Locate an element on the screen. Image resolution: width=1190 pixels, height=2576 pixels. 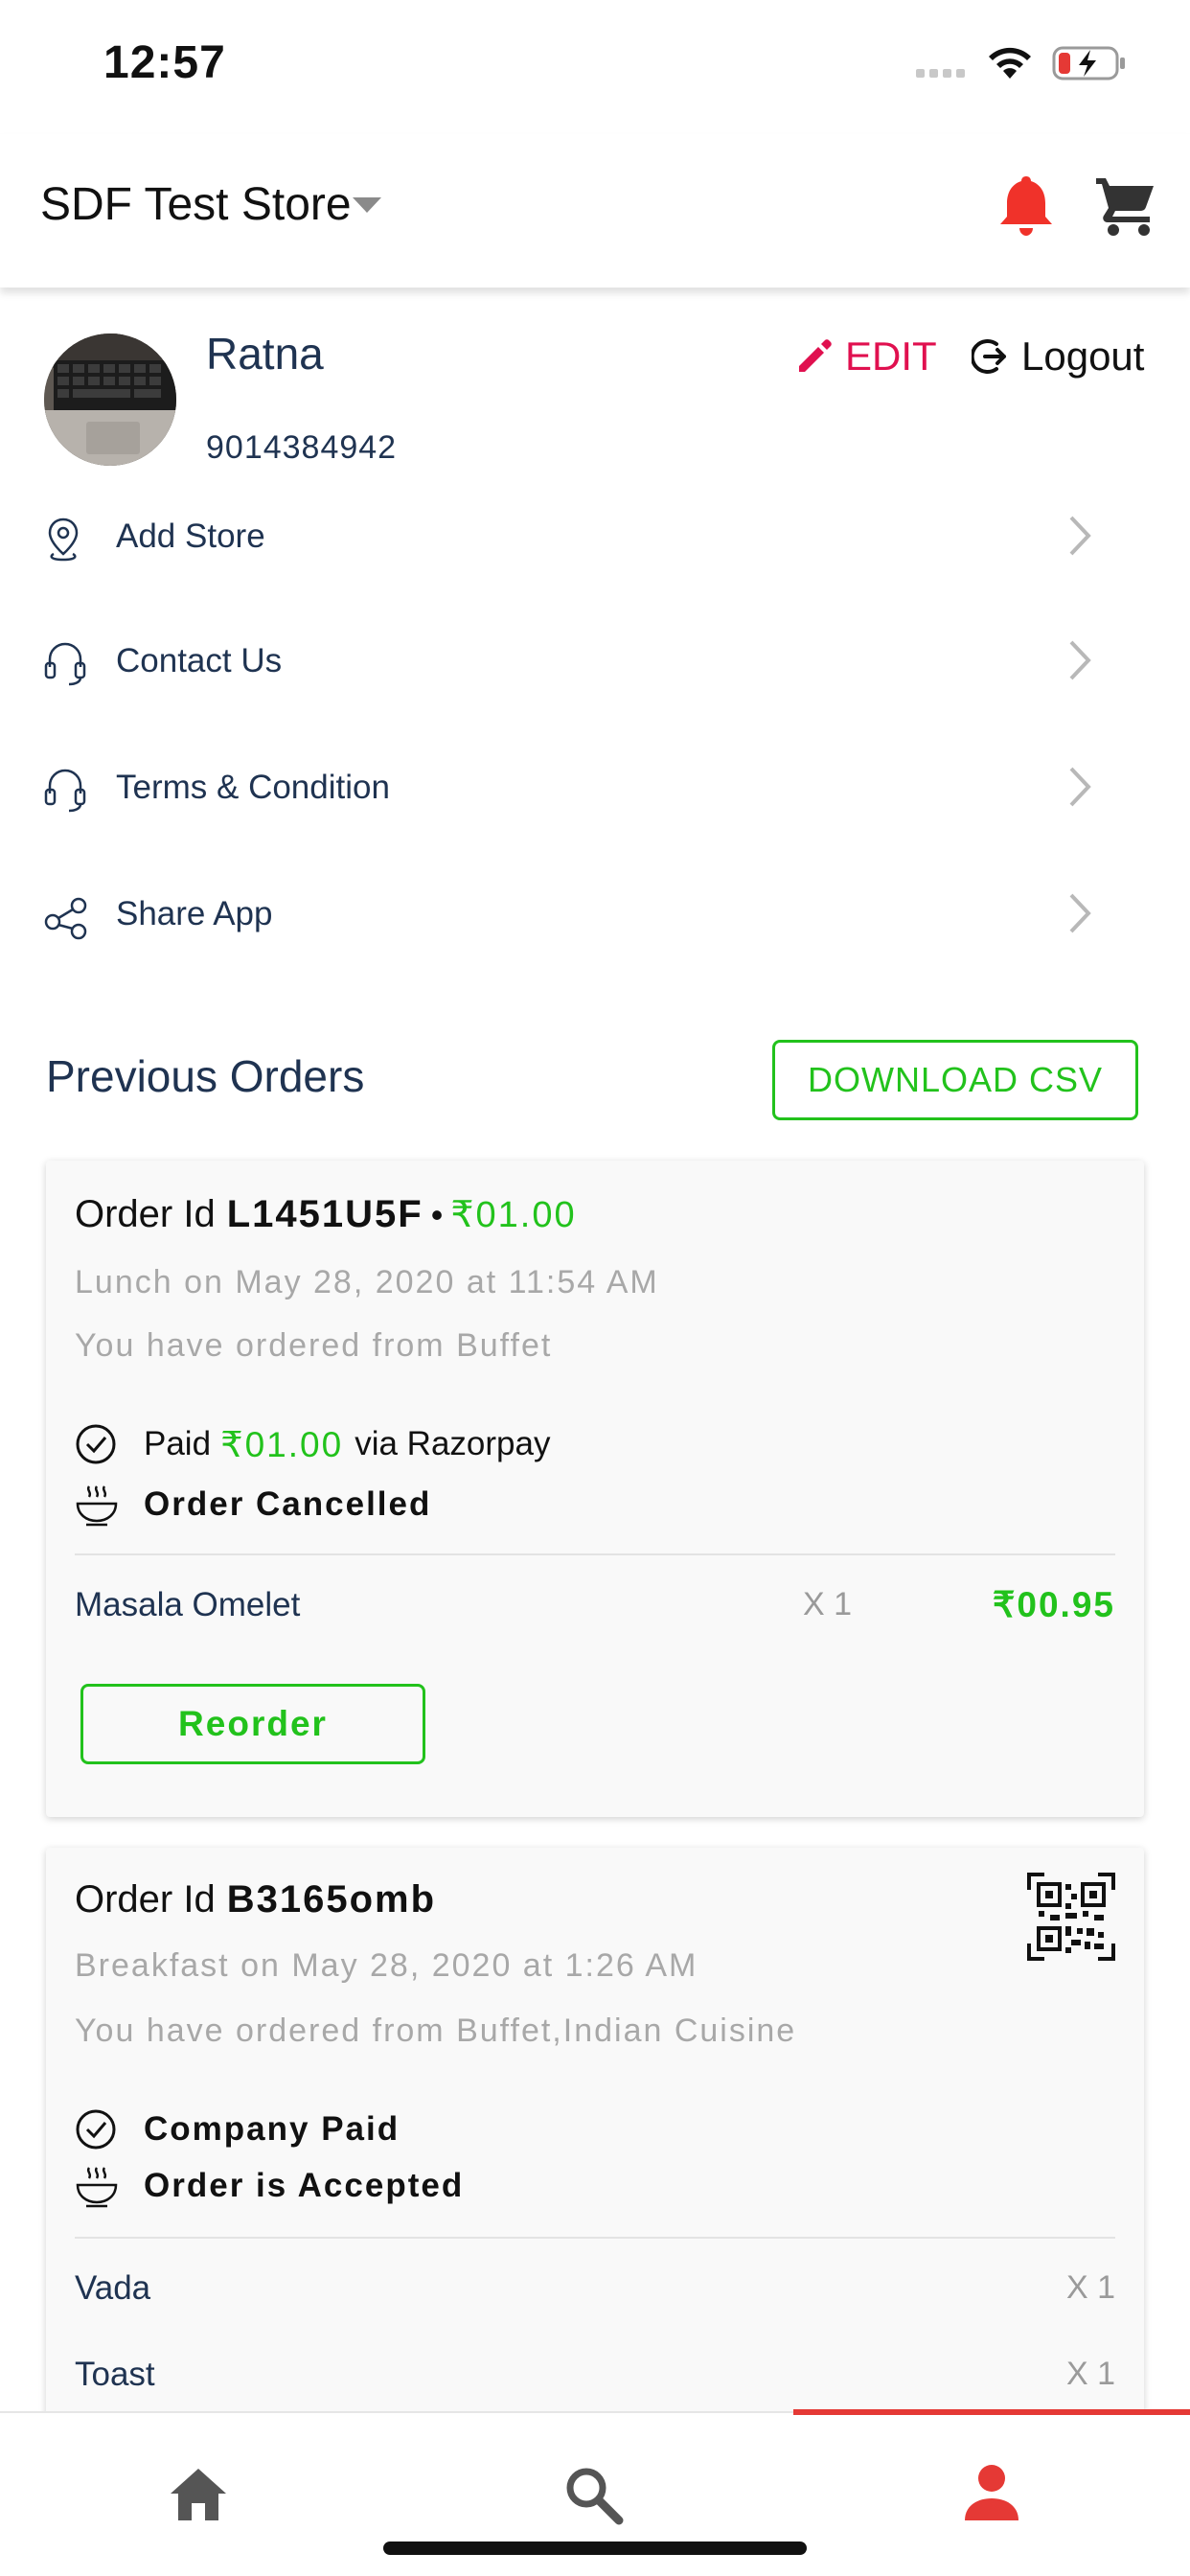
avatar-laptop-image is located at coordinates (110, 400).